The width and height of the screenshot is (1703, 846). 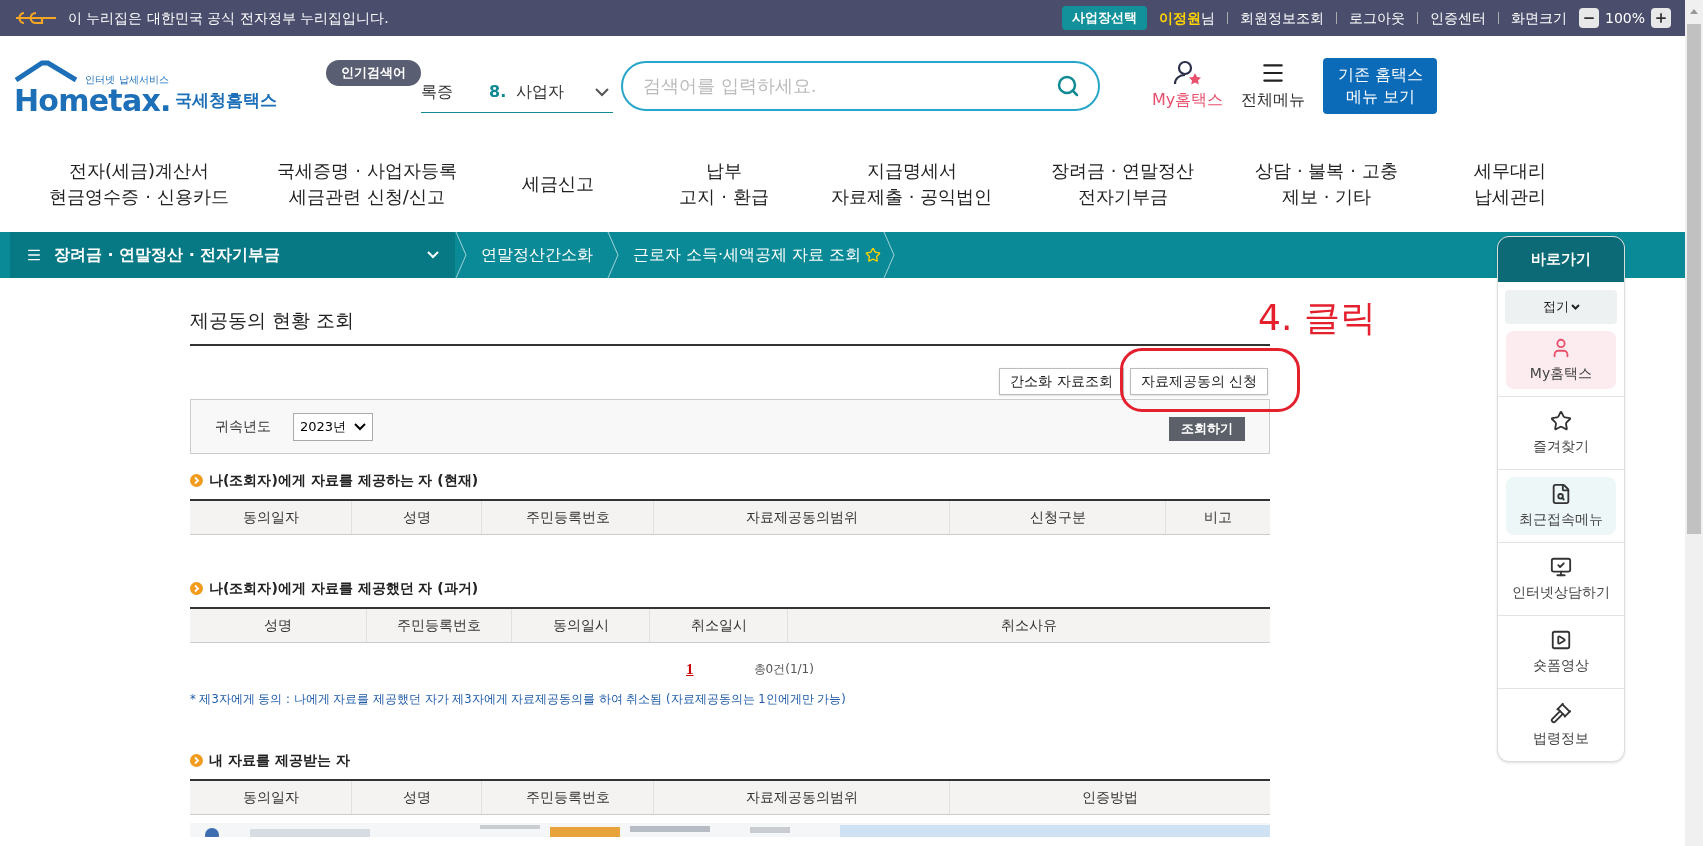 What do you see at coordinates (537, 255) in the screenshot?
I see `breadcrumb-link: 연말정산간소화` at bounding box center [537, 255].